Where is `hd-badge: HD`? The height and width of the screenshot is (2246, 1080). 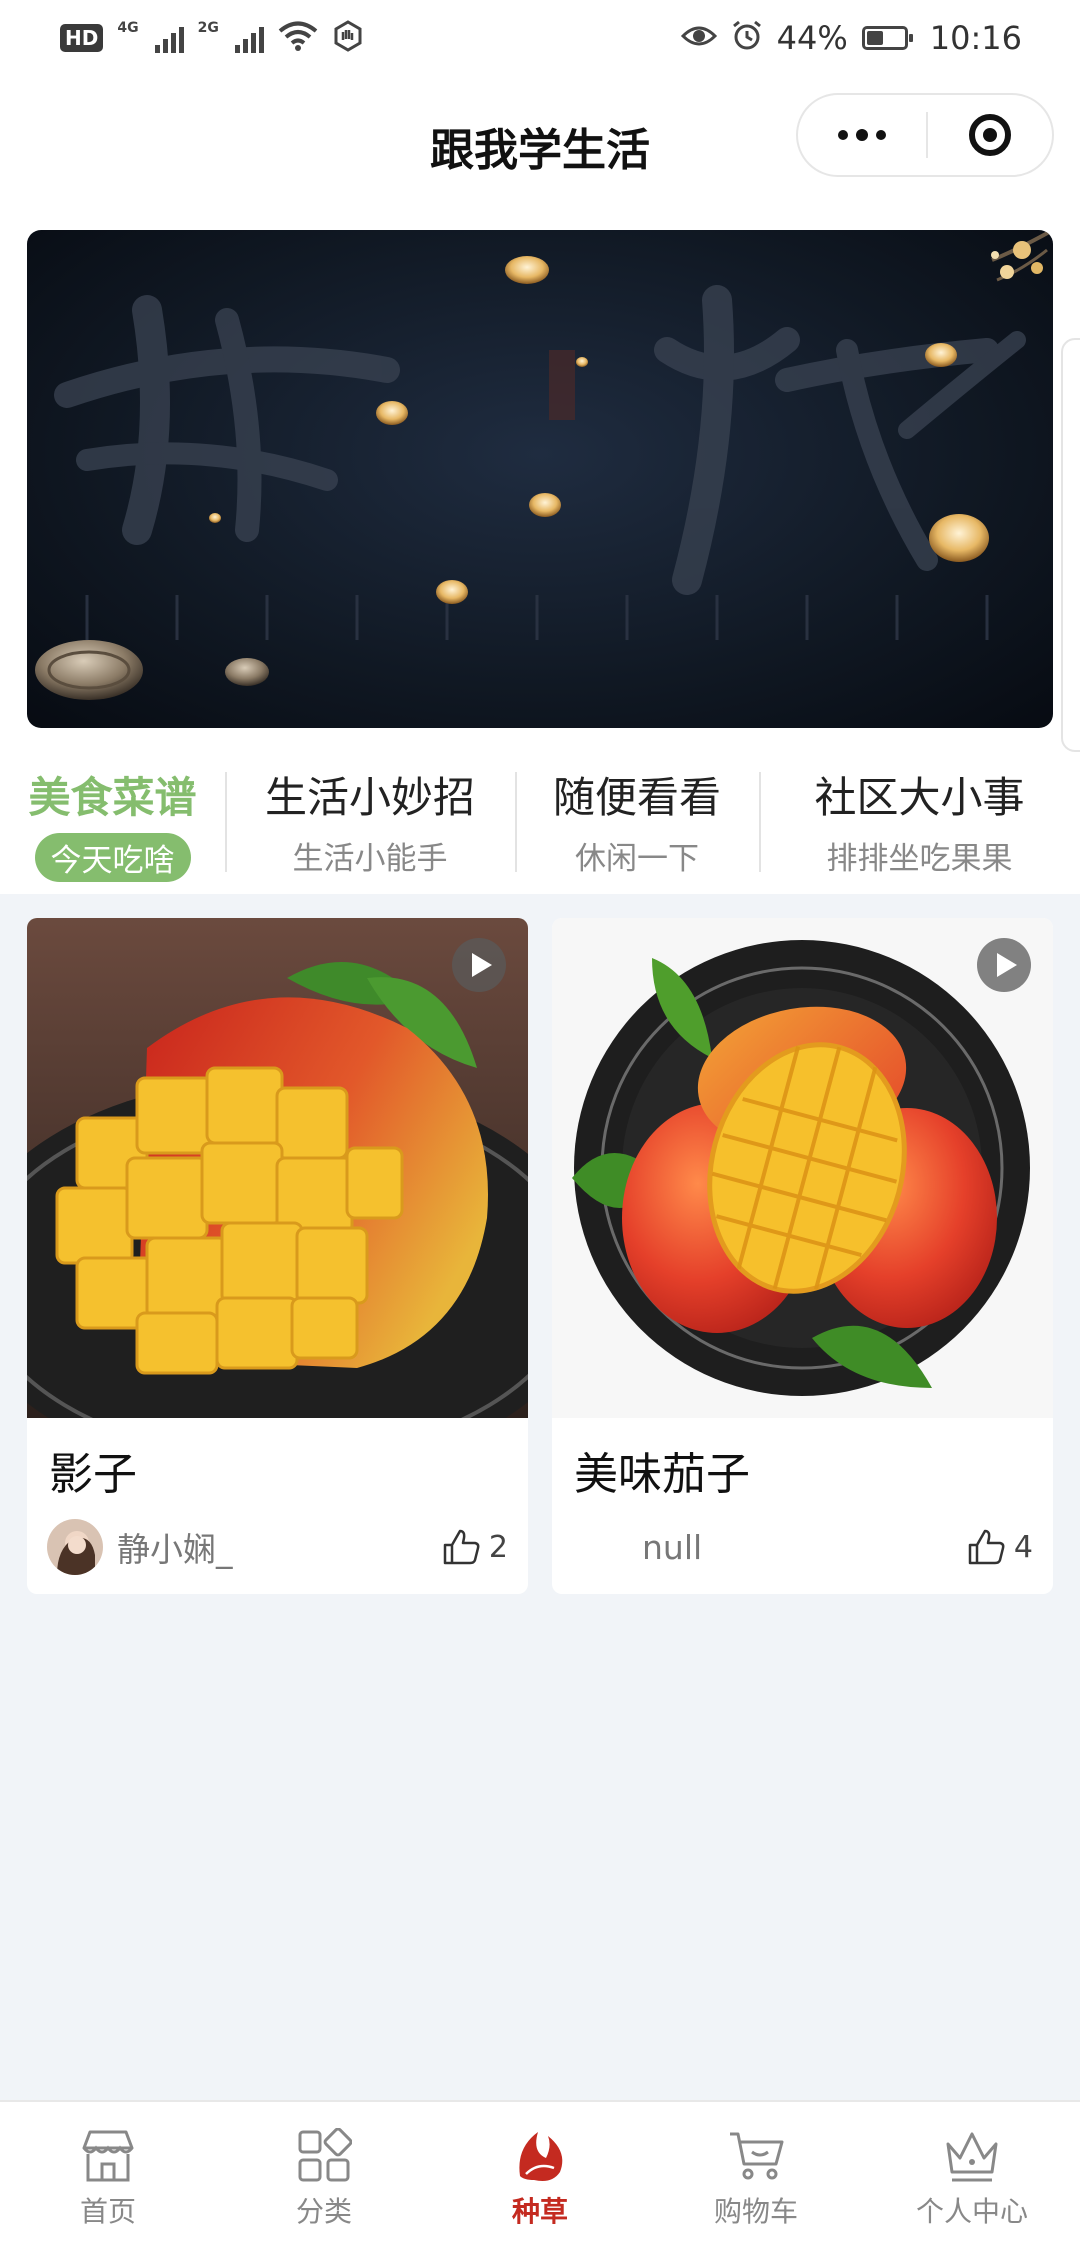
hd-badge: HD is located at coordinates (82, 38).